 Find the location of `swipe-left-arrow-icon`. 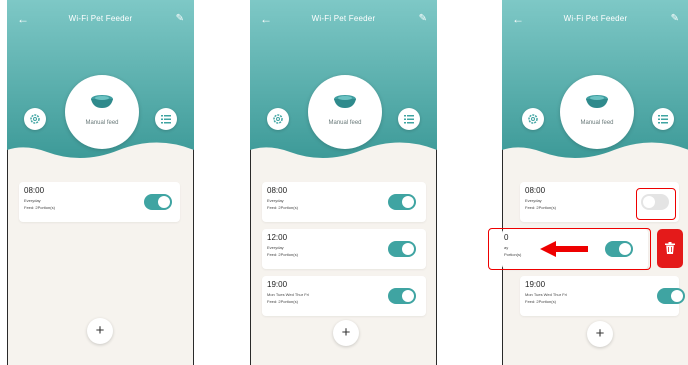

swipe-left-arrow-icon is located at coordinates (564, 249).